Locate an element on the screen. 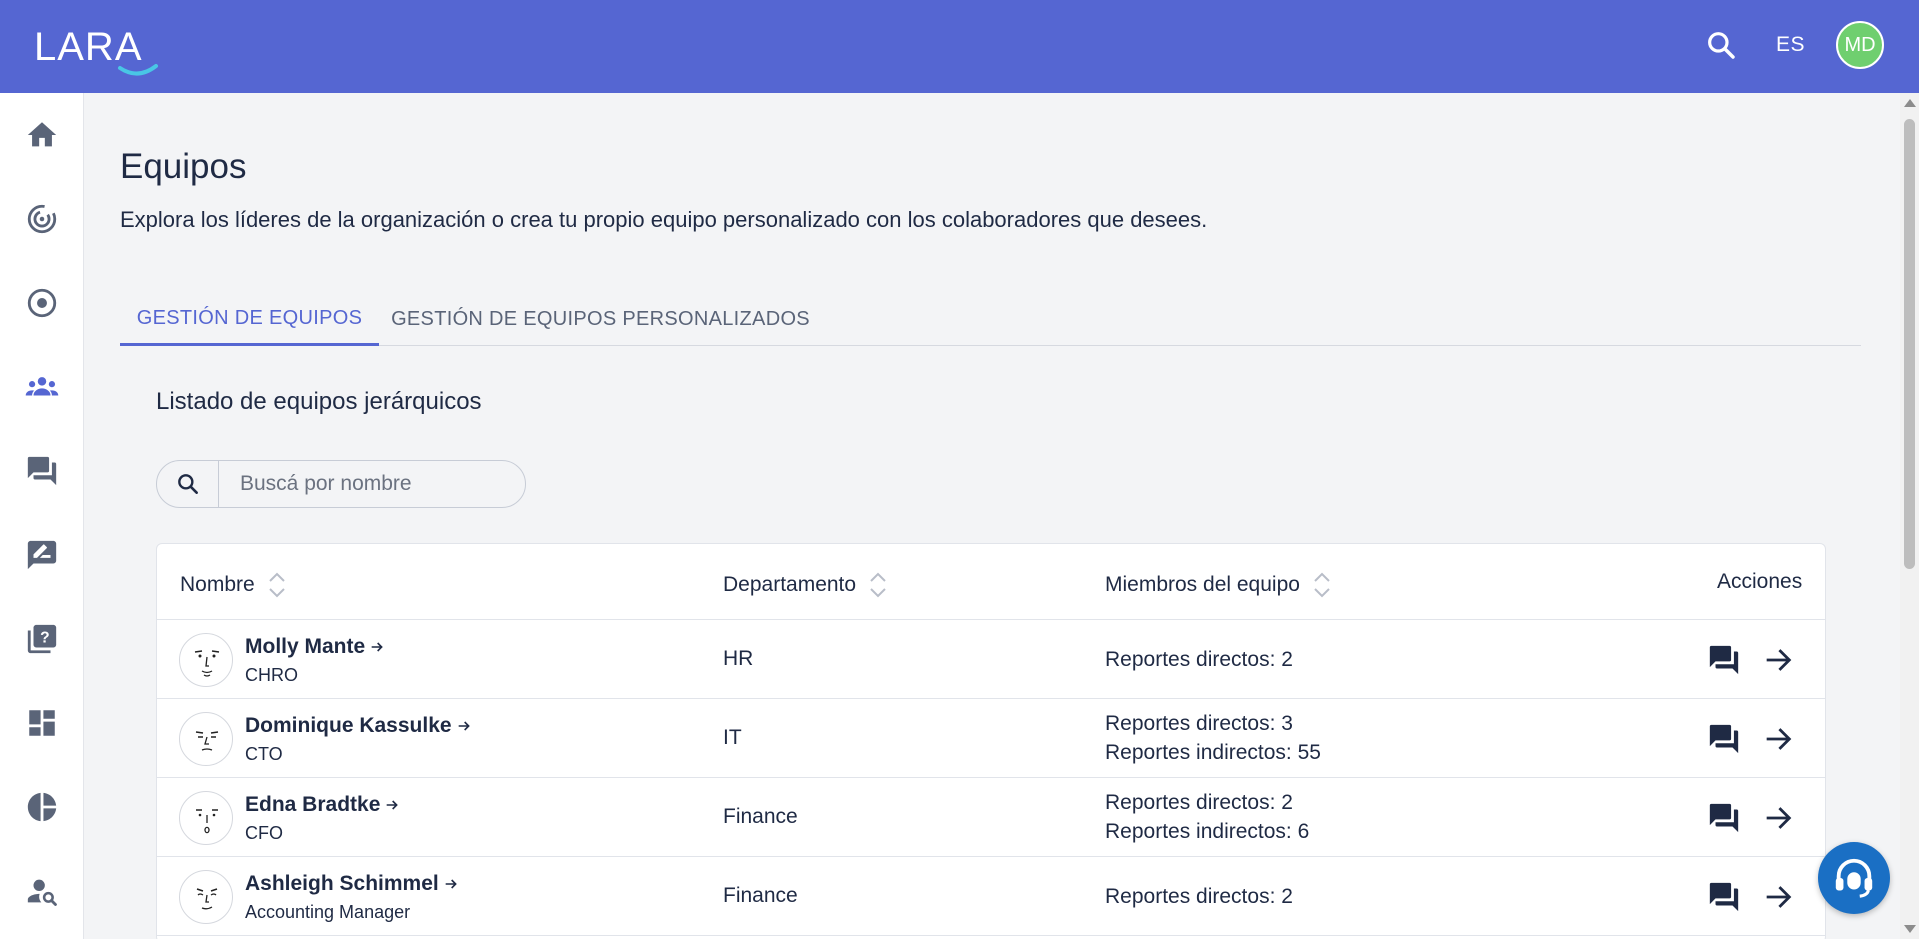 The height and width of the screenshot is (939, 1919). name-search-box is located at coordinates (341, 484).